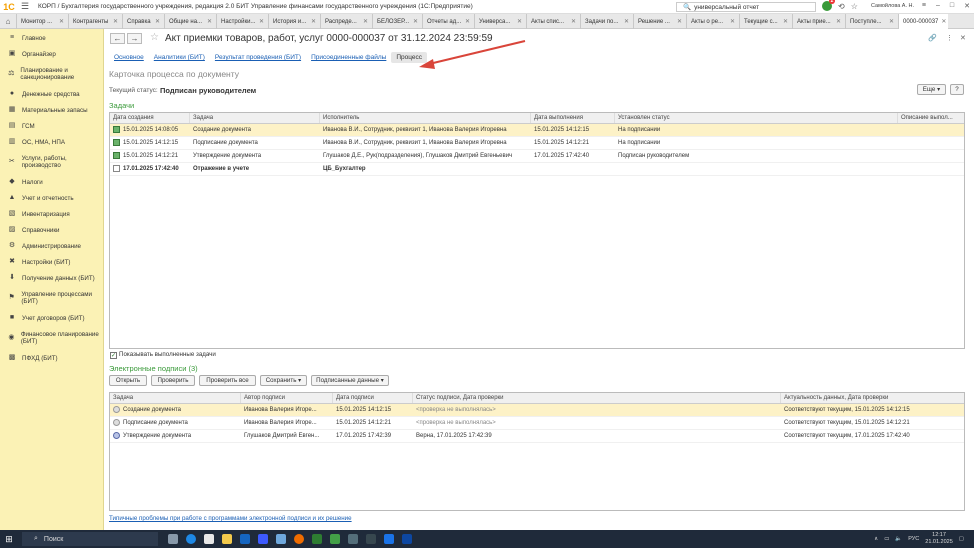  I want to click on network-icon: ▭, so click(886, 539).